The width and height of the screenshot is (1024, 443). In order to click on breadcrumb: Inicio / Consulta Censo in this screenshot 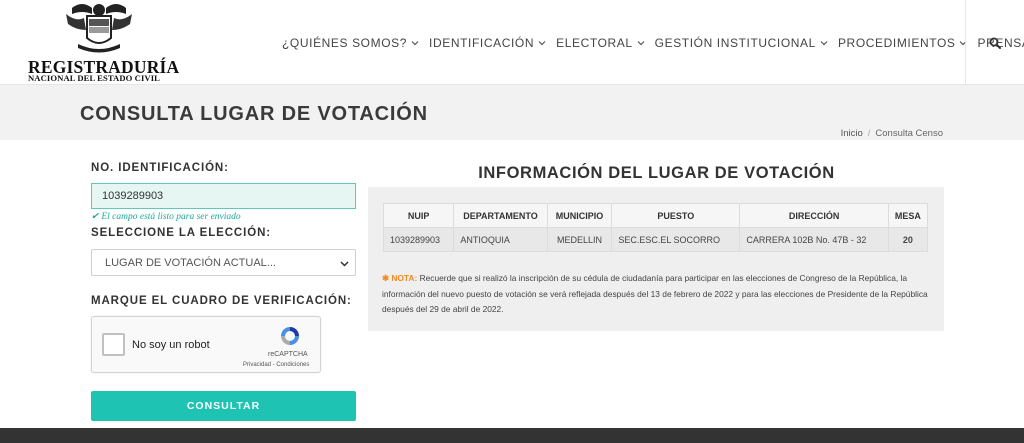, I will do `click(892, 133)`.